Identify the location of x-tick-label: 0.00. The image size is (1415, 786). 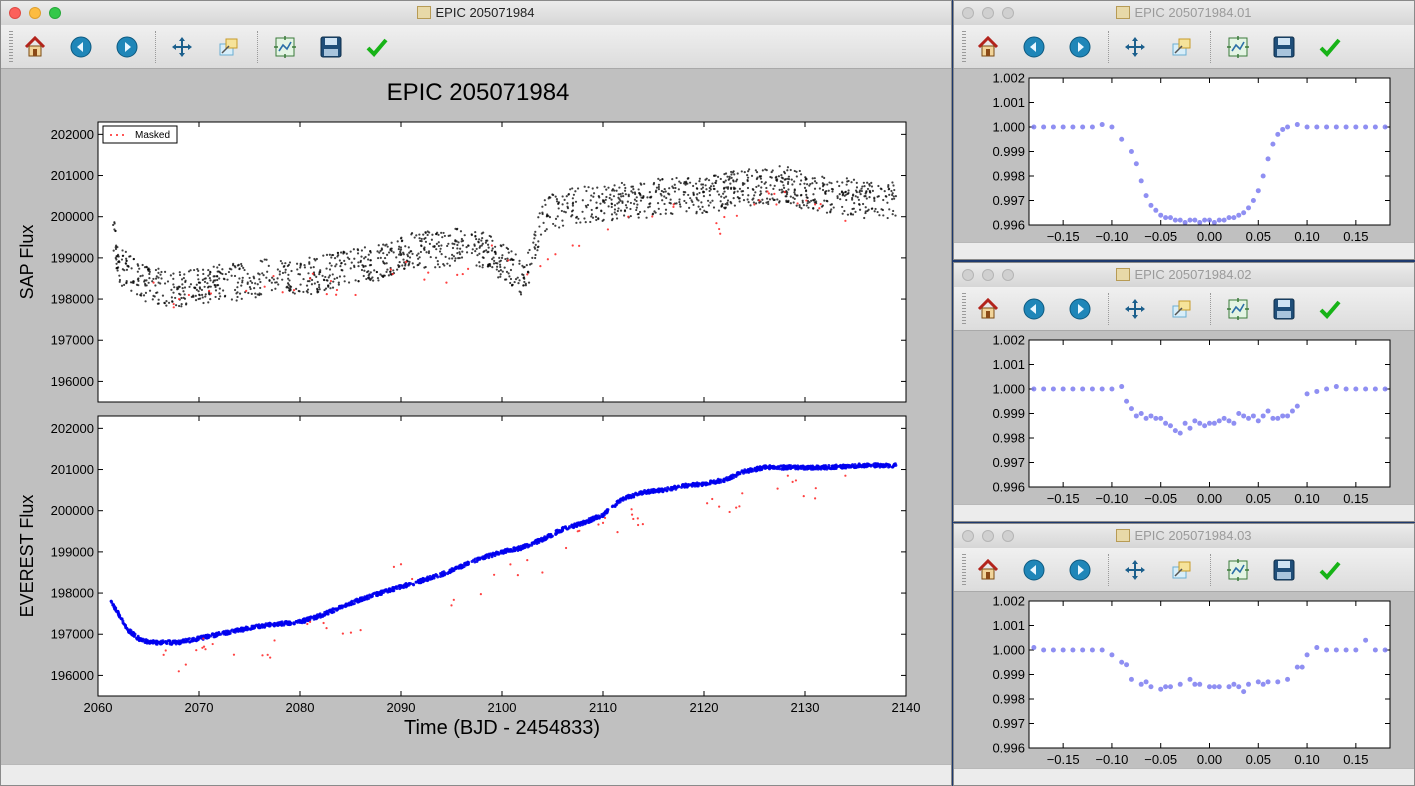
(1209, 498).